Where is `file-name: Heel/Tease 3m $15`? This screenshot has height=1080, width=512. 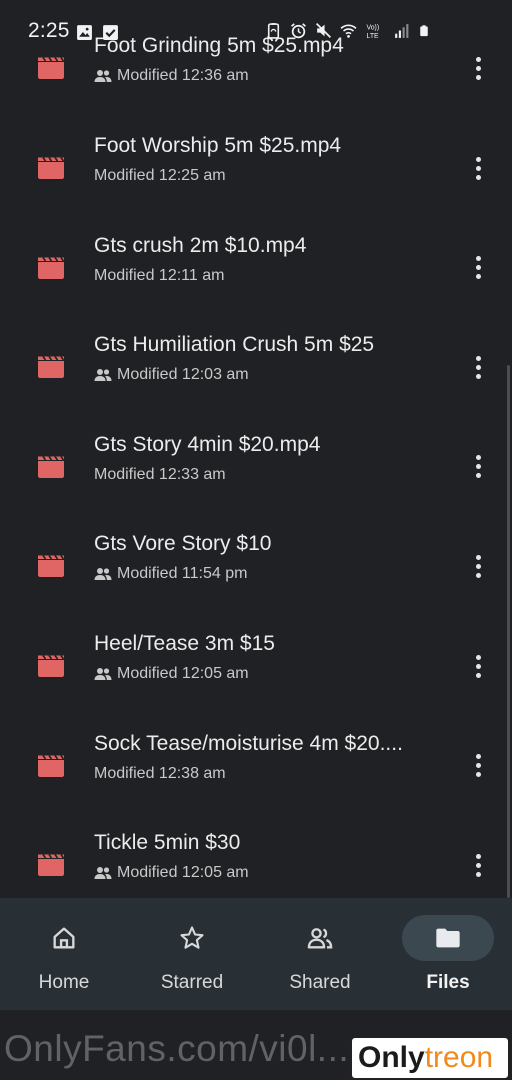 file-name: Heel/Tease 3m $15 is located at coordinates (184, 643).